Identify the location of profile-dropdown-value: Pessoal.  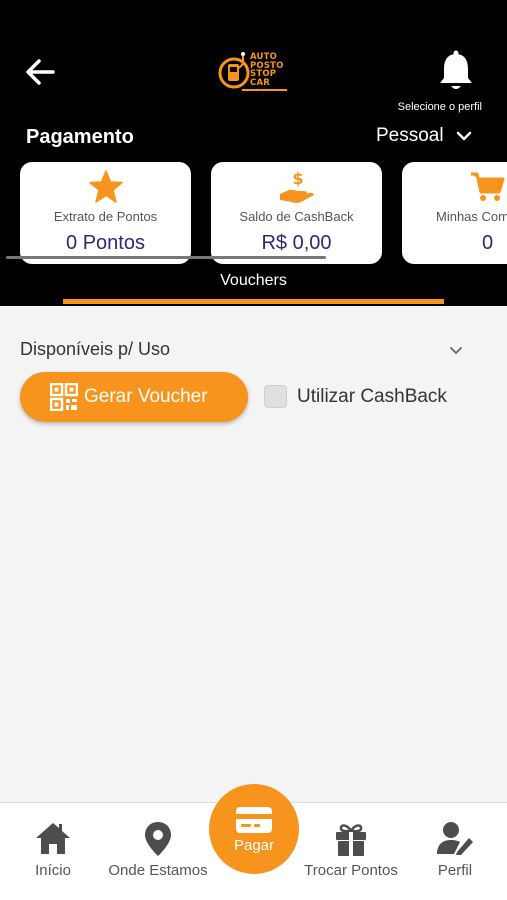
(410, 135).